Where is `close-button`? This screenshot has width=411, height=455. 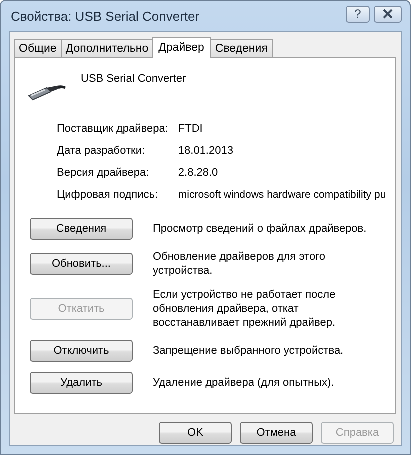
close-button is located at coordinates (388, 14).